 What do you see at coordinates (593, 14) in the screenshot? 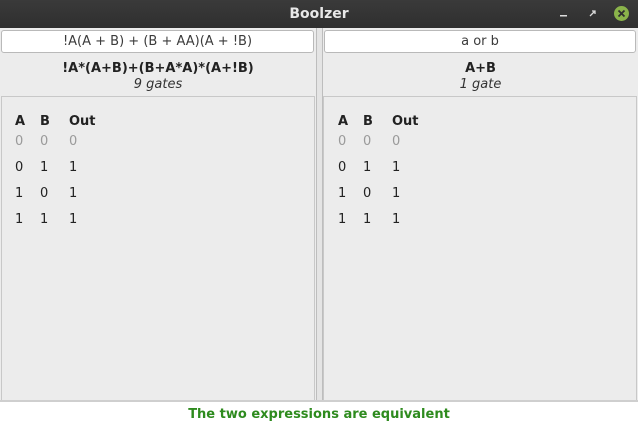
I see `maximize-icon` at bounding box center [593, 14].